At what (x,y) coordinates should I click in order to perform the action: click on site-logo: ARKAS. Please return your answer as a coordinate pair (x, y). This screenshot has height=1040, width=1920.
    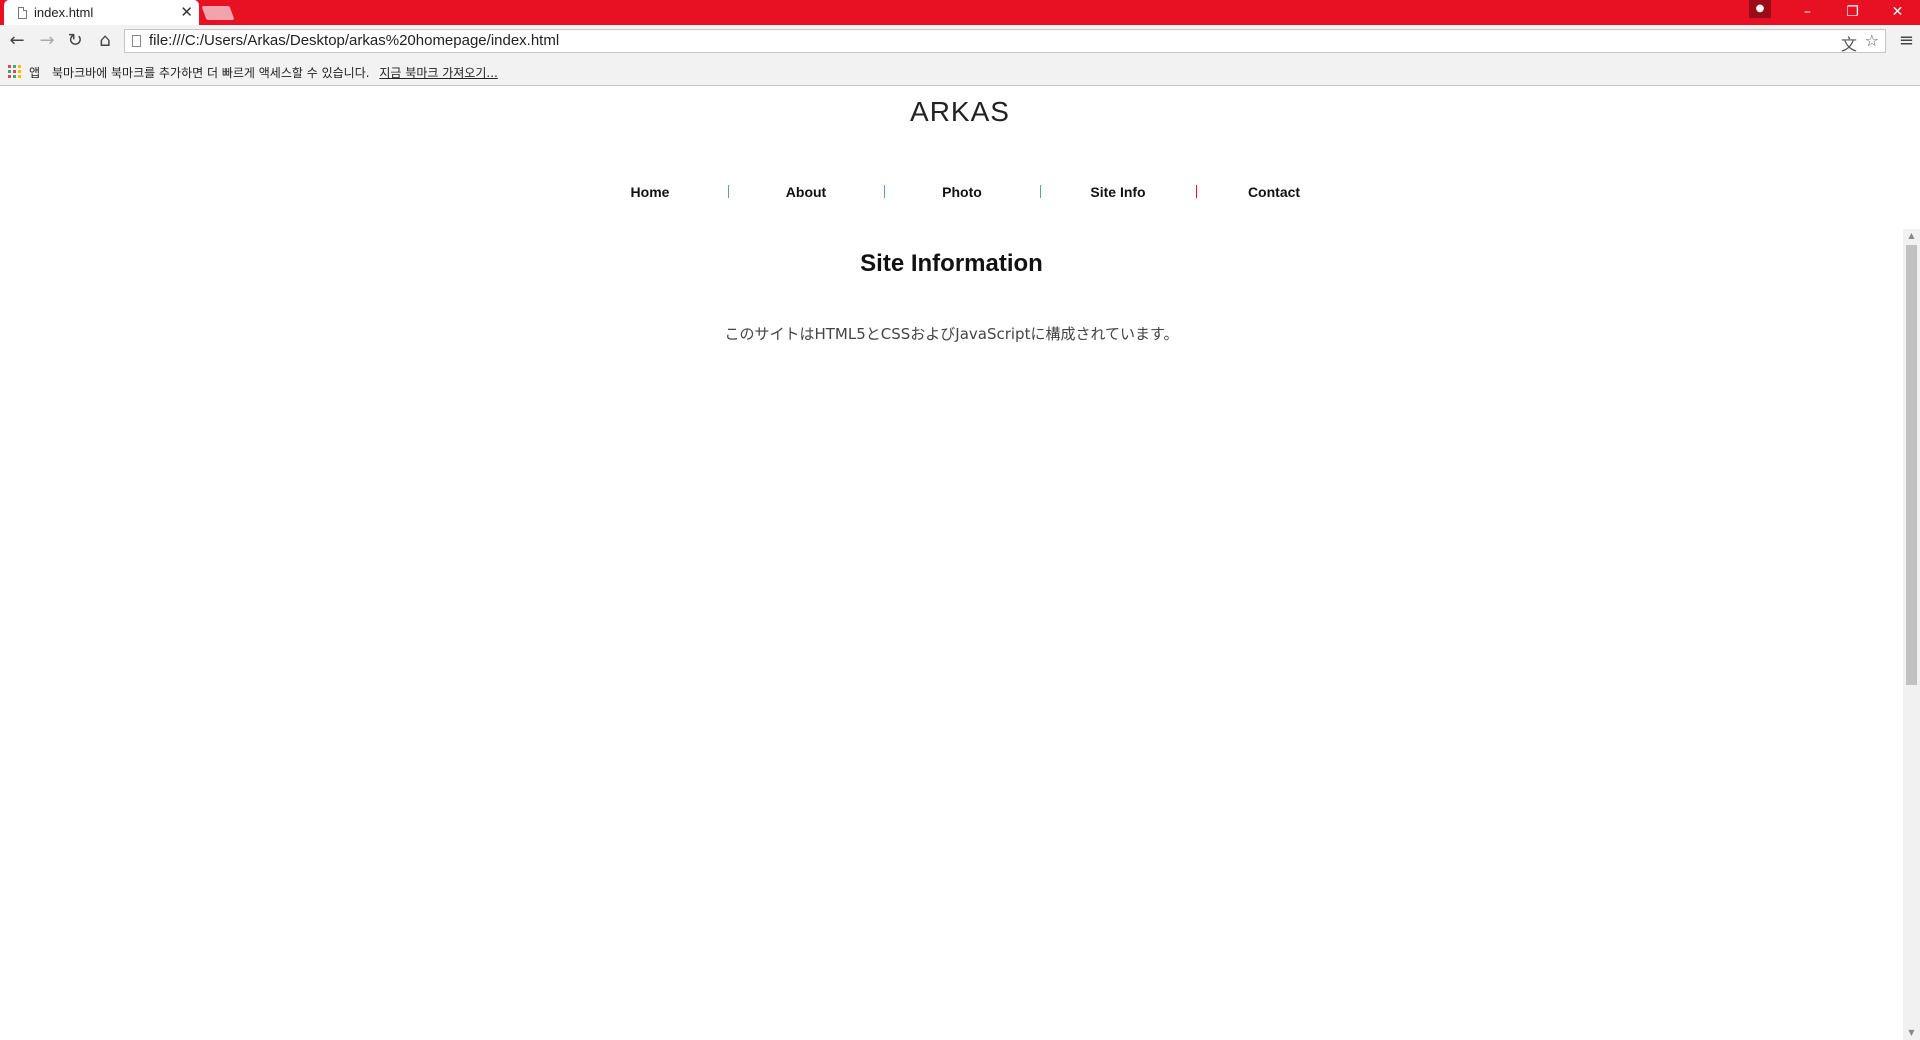
    Looking at the image, I should click on (960, 112).